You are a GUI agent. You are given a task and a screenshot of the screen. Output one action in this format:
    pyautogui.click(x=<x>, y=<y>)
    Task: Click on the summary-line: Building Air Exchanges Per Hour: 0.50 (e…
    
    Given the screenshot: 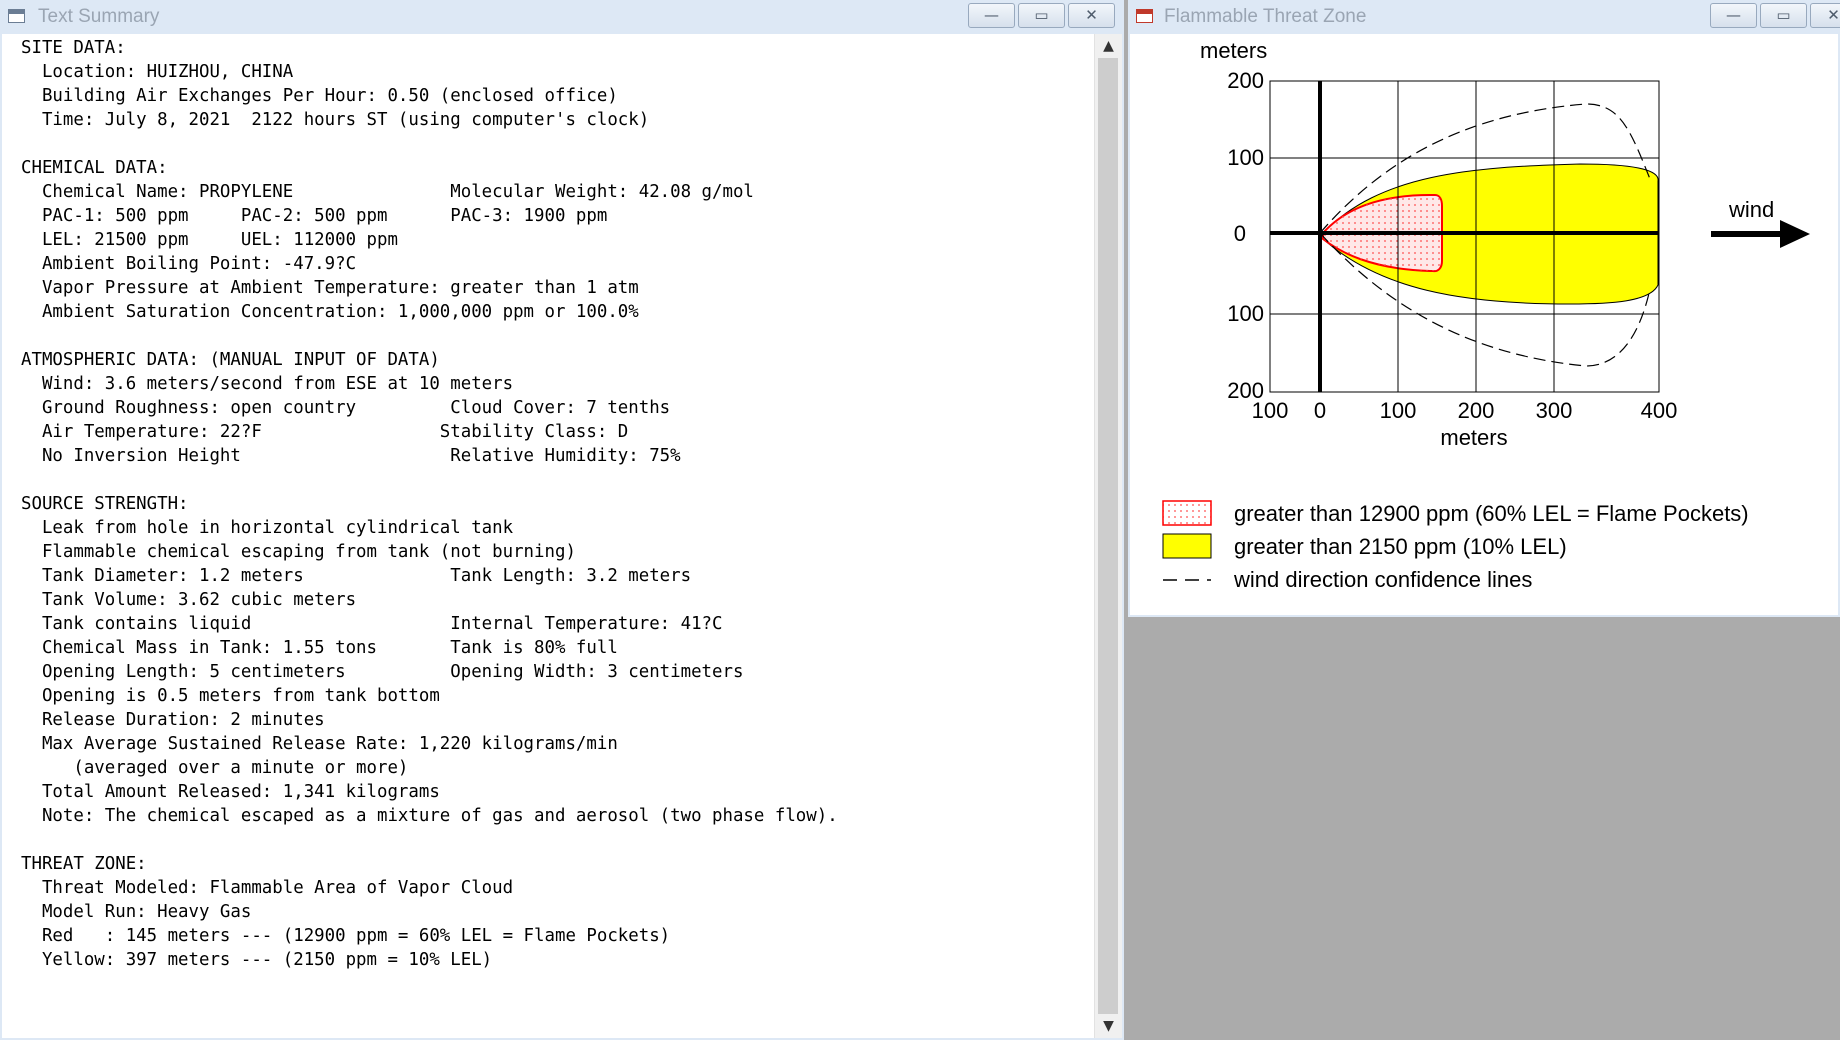 What is the action you would take?
    pyautogui.click(x=319, y=96)
    